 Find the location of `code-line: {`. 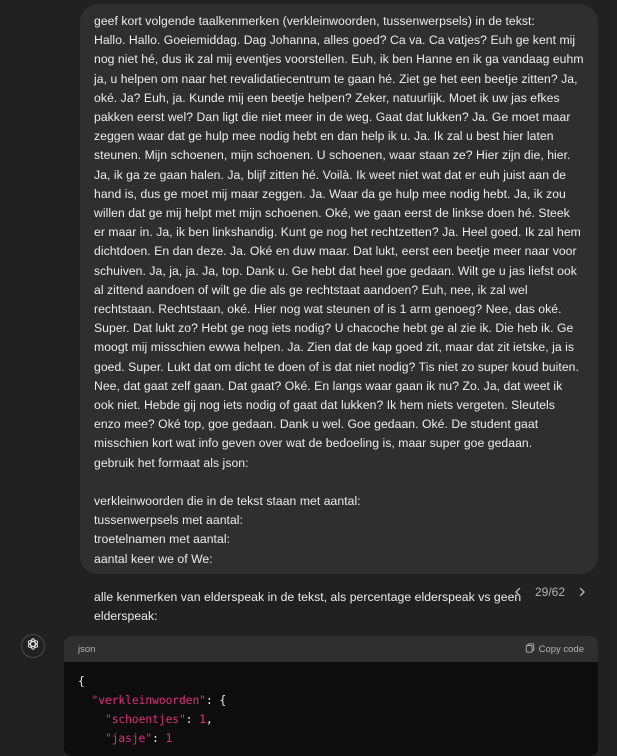

code-line: { is located at coordinates (331, 681).